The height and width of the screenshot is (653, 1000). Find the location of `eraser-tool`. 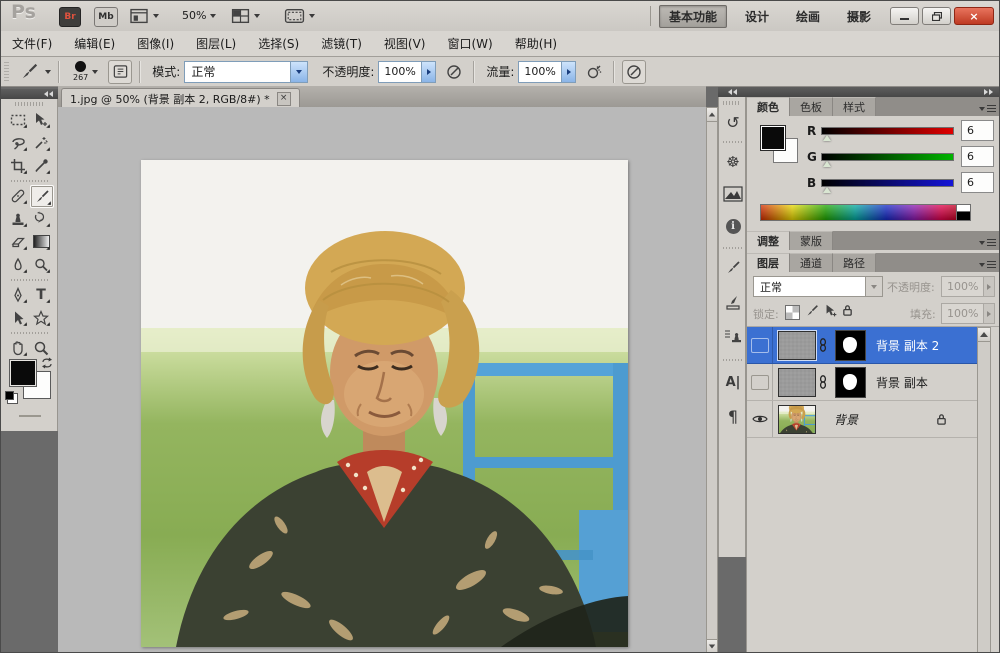

eraser-tool is located at coordinates (18, 241).